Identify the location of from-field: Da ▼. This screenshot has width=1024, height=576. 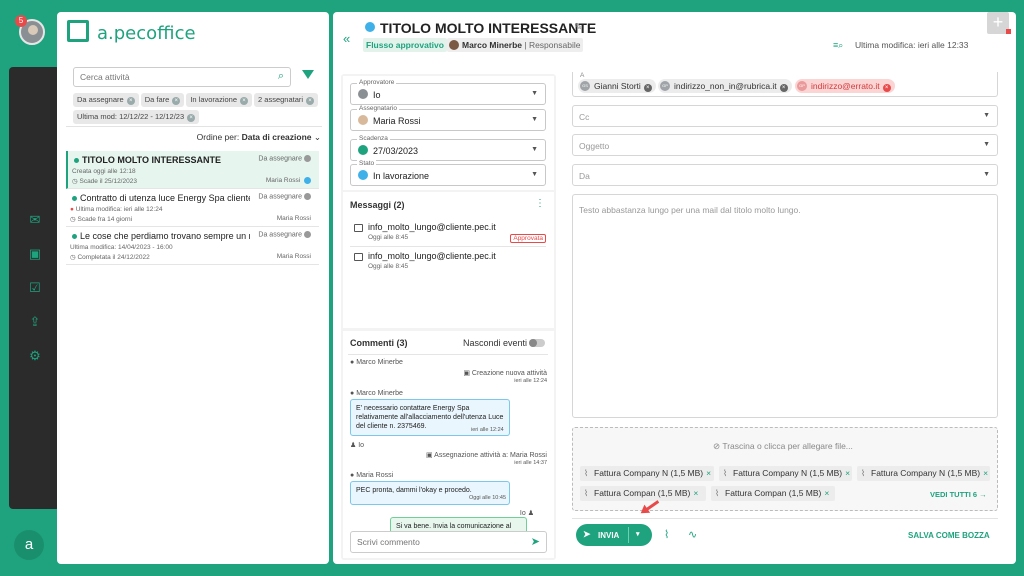
(785, 175).